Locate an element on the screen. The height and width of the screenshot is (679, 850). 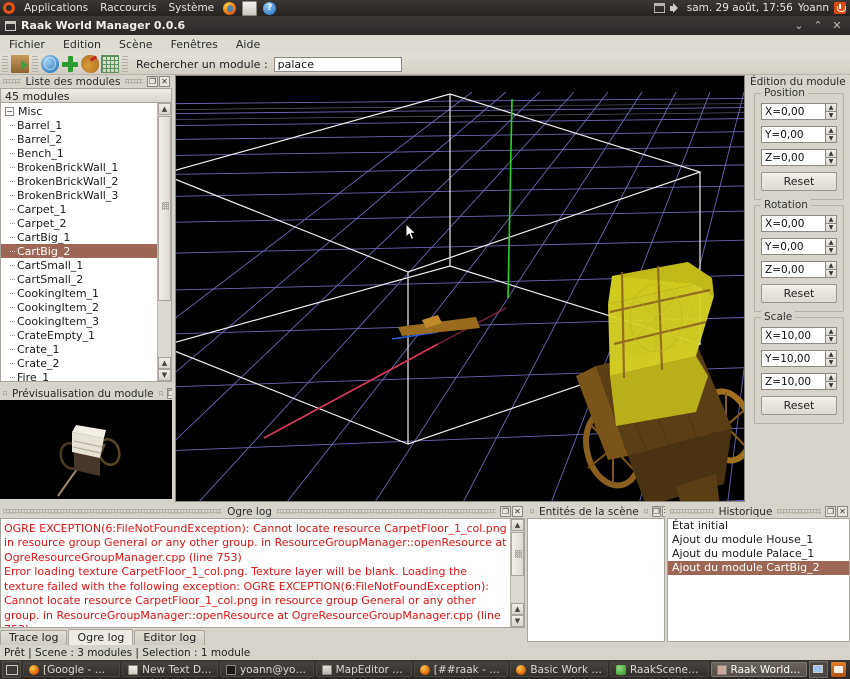
history-close-icon: ✕ is located at coordinates (842, 511).